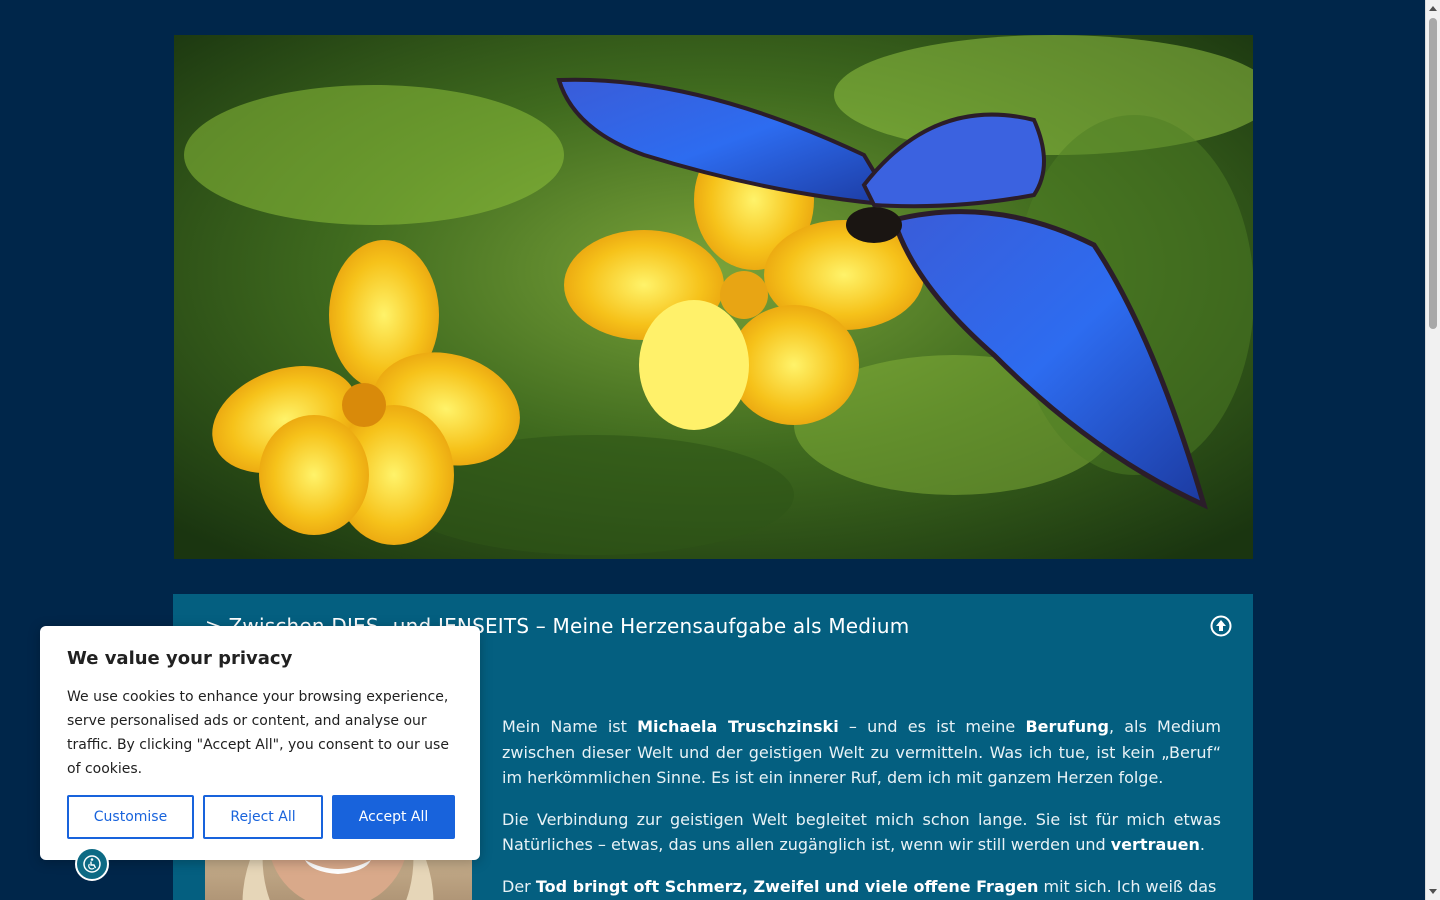  I want to click on text-segment: – und es ist meine, so click(932, 726).